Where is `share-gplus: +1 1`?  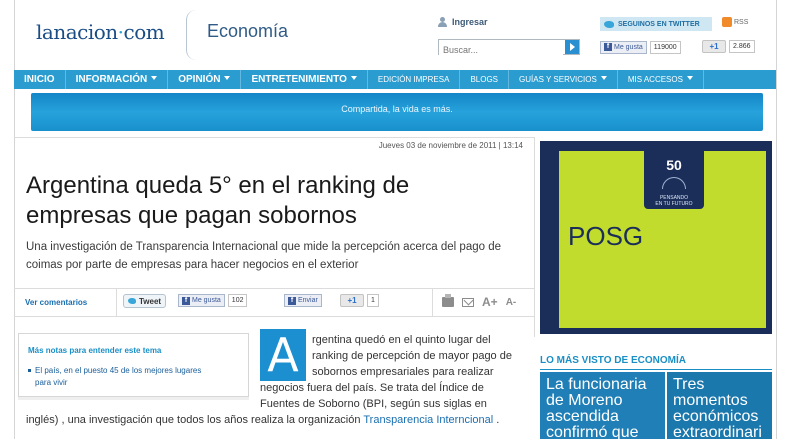 share-gplus: +1 1 is located at coordinates (359, 300).